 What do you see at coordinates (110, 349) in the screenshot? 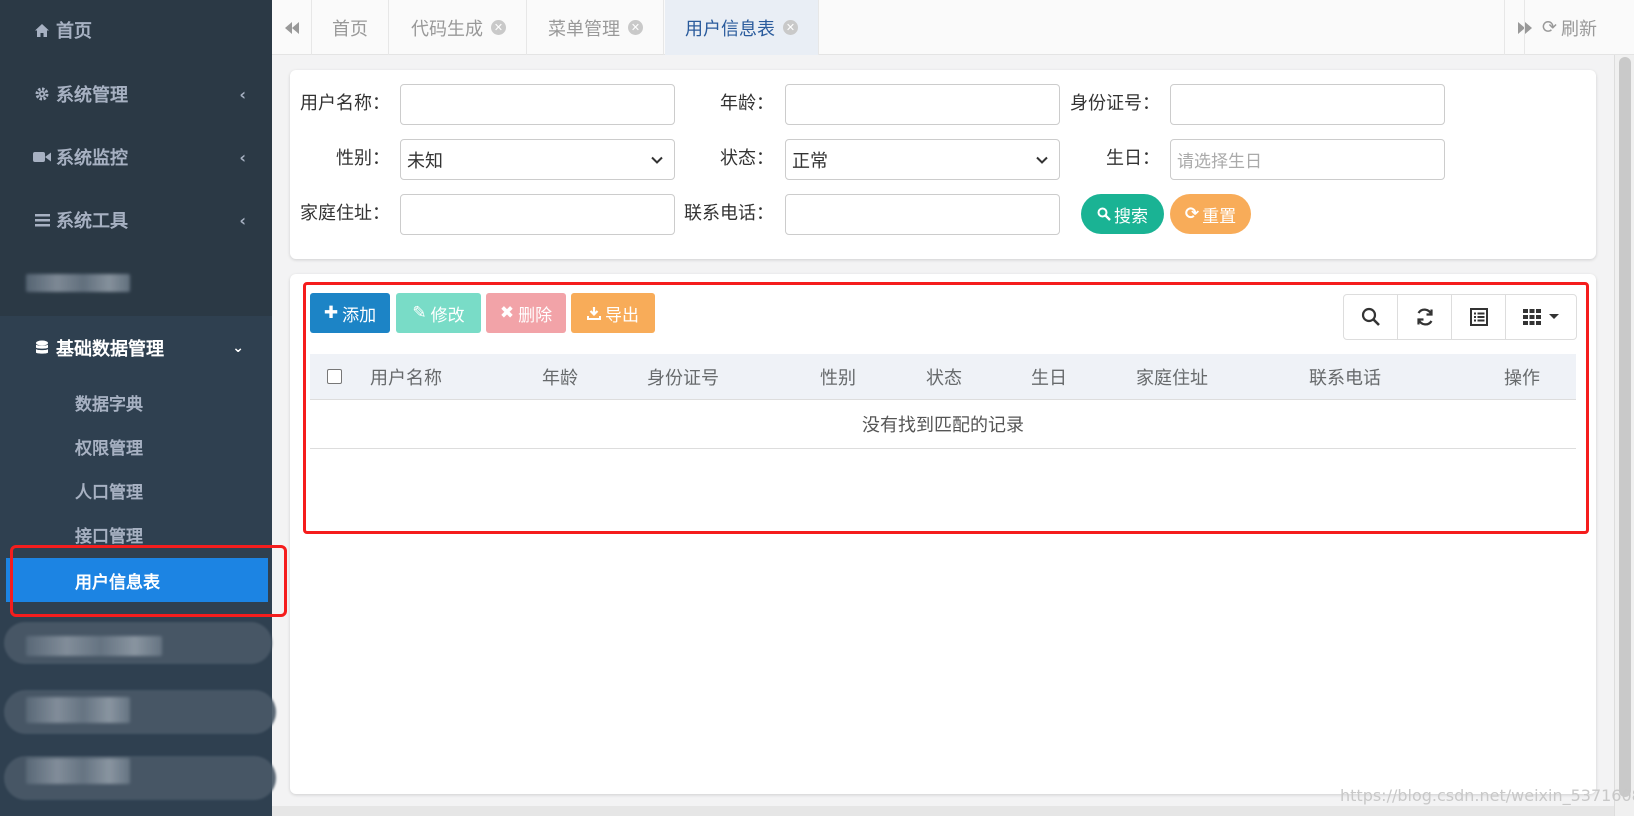
I see `sidebar-item-label: 基础数据管理` at bounding box center [110, 349].